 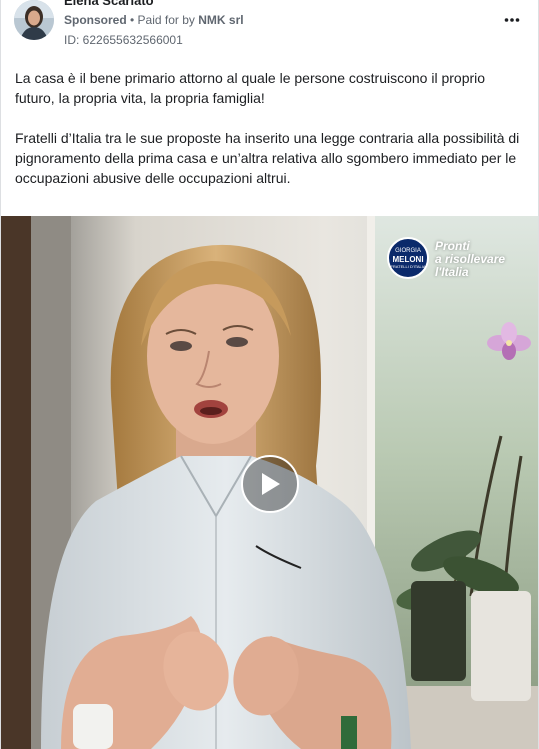 I want to click on ad-id: ID: 622655632566001, so click(x=123, y=40).